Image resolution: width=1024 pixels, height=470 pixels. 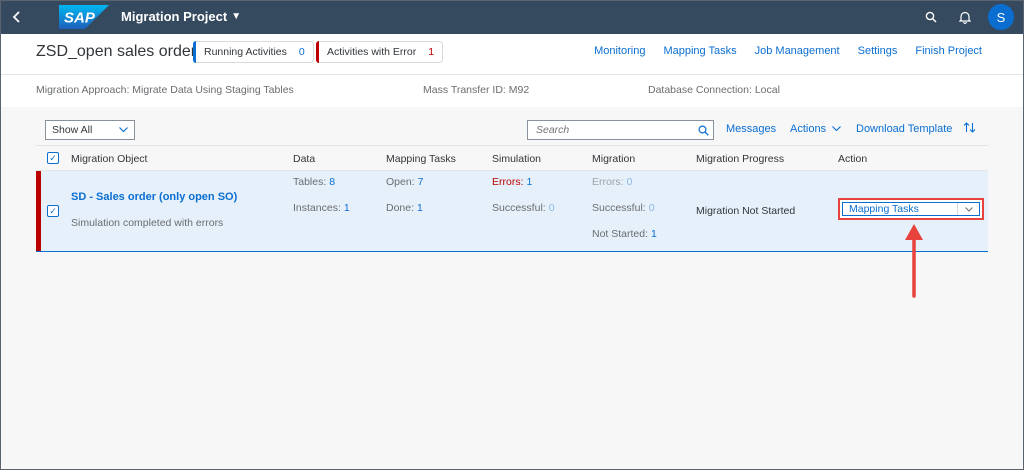 What do you see at coordinates (420, 208) in the screenshot?
I see `done-value: 1` at bounding box center [420, 208].